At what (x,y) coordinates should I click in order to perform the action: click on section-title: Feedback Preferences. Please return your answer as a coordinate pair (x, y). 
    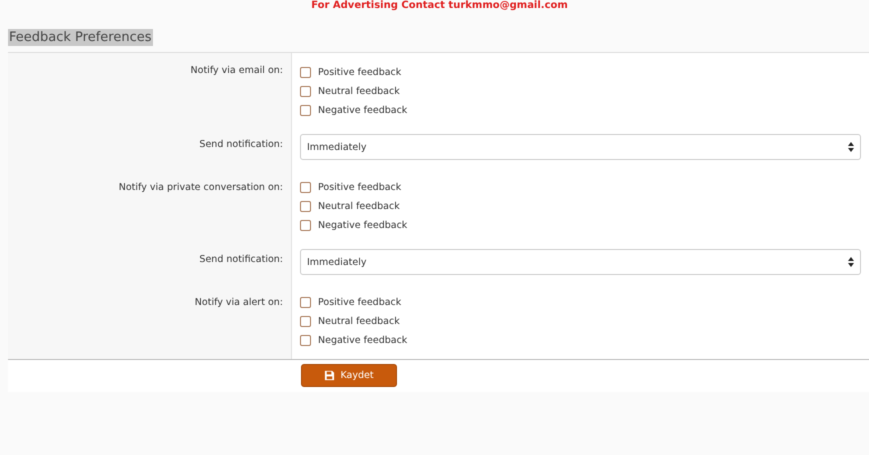
    Looking at the image, I should click on (80, 37).